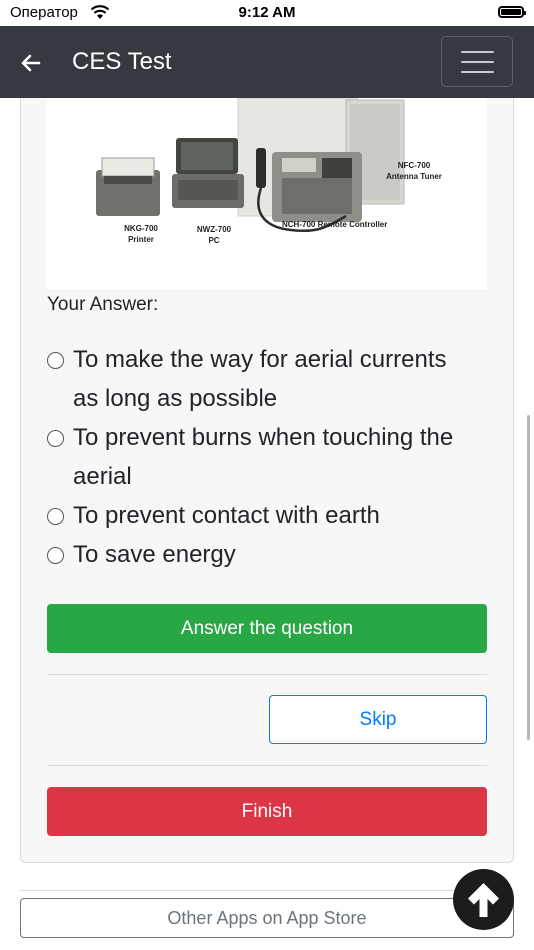 The width and height of the screenshot is (534, 950). I want to click on tuner-name-label: Antenna Tuner, so click(414, 176).